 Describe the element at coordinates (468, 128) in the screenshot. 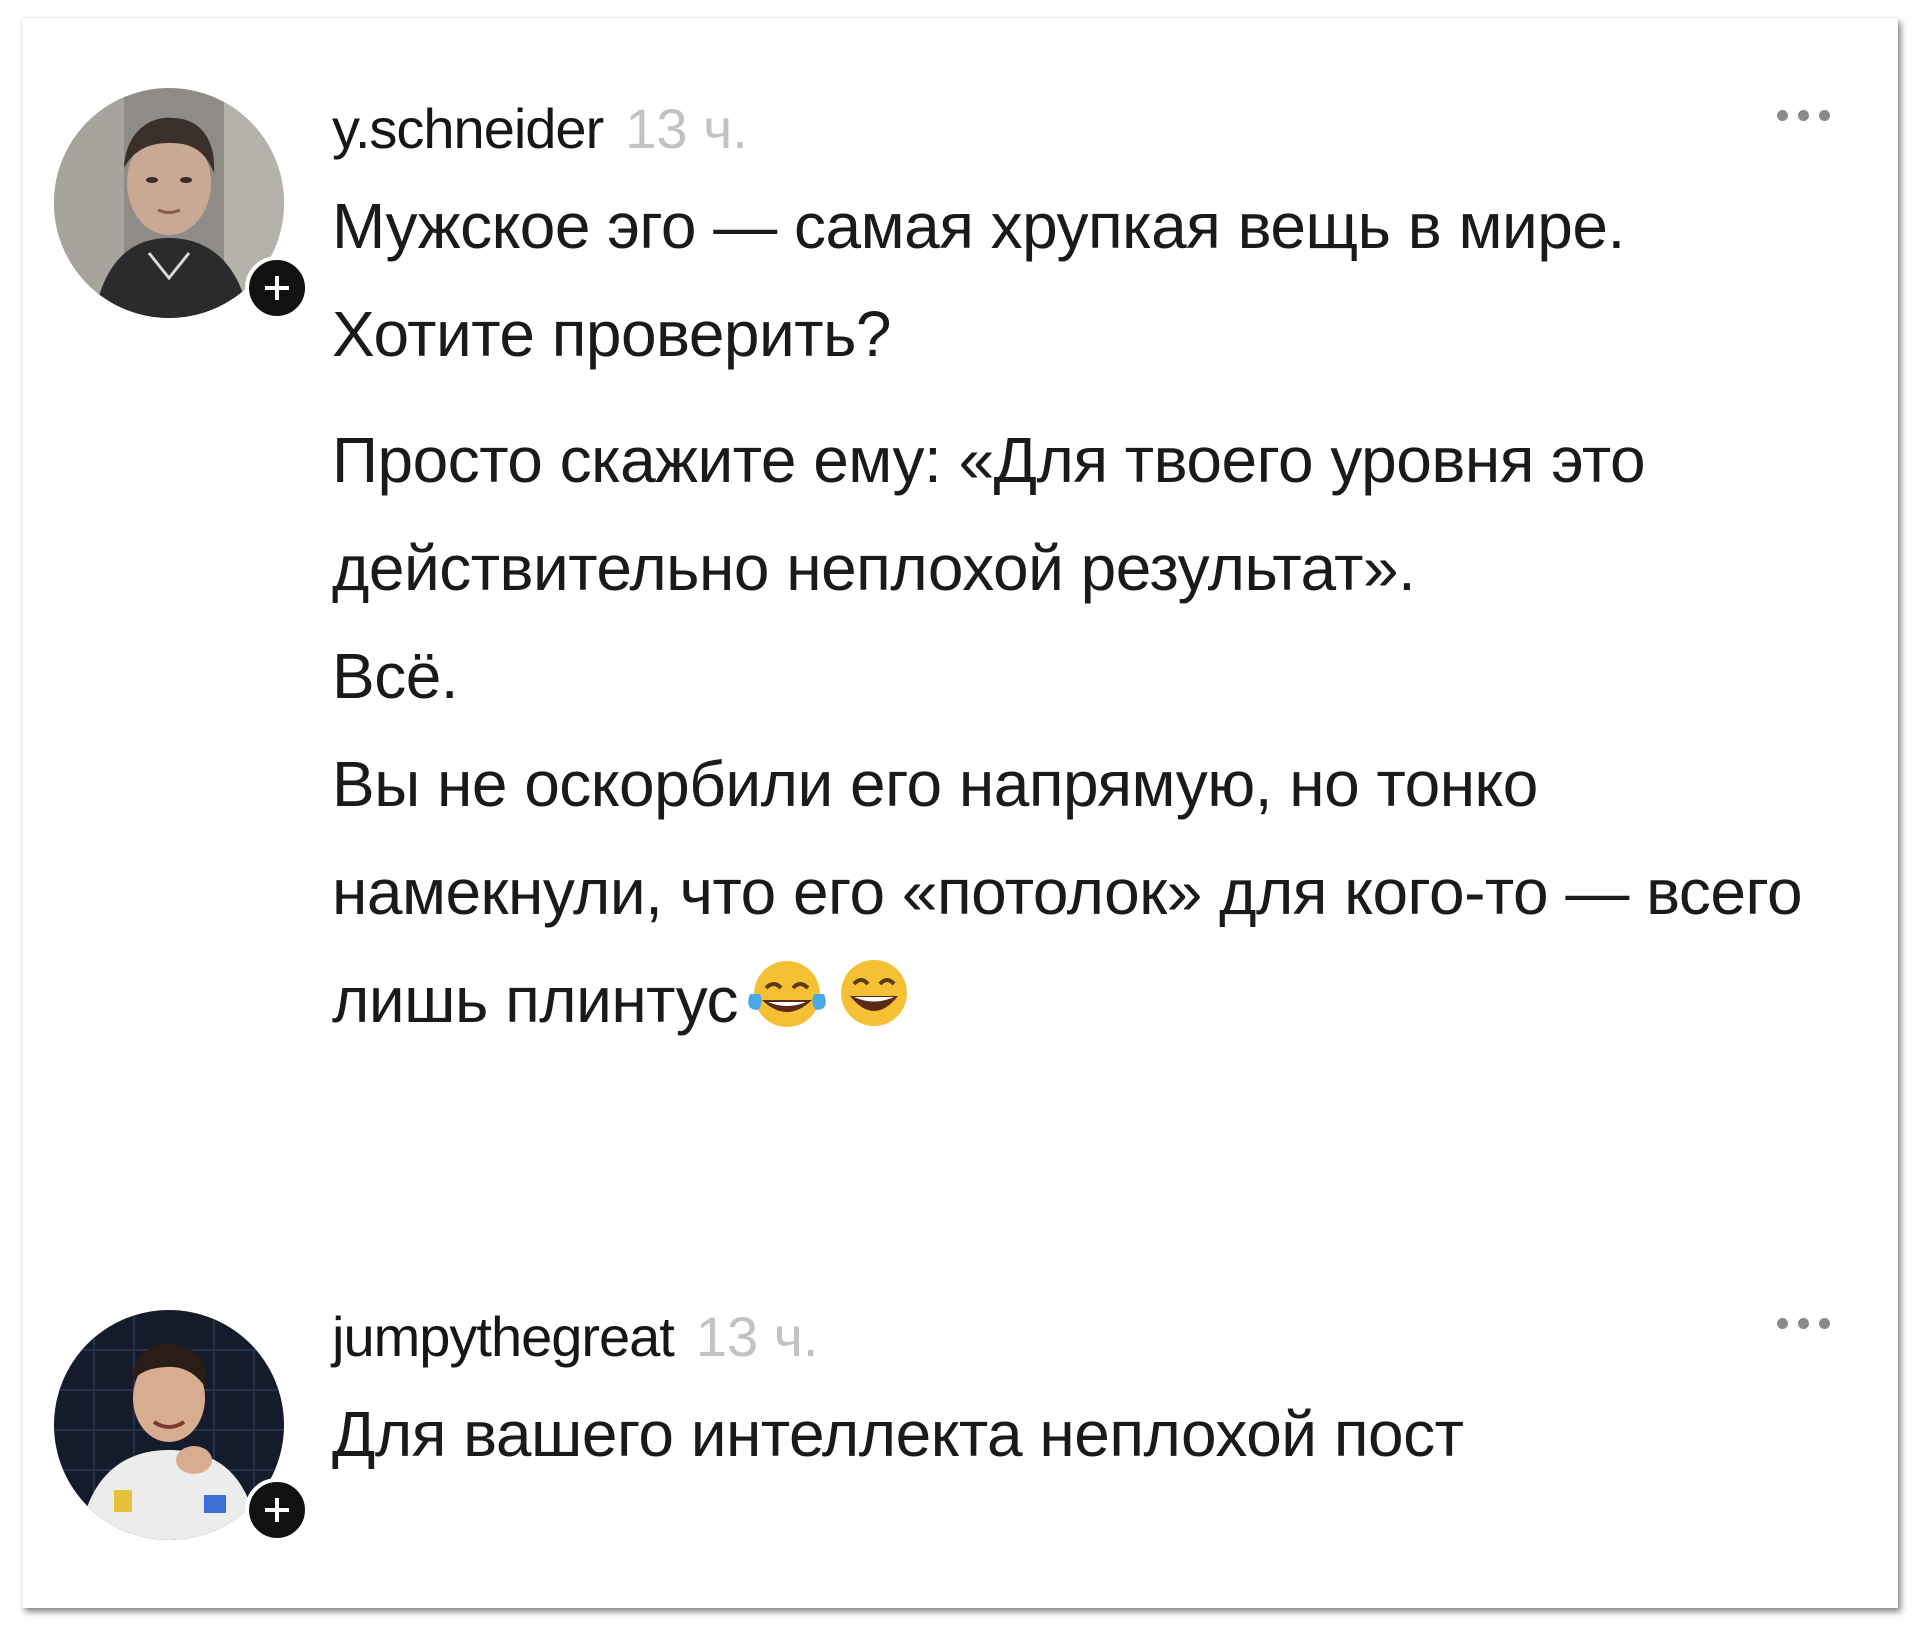

I see `username: y.schneider` at that location.